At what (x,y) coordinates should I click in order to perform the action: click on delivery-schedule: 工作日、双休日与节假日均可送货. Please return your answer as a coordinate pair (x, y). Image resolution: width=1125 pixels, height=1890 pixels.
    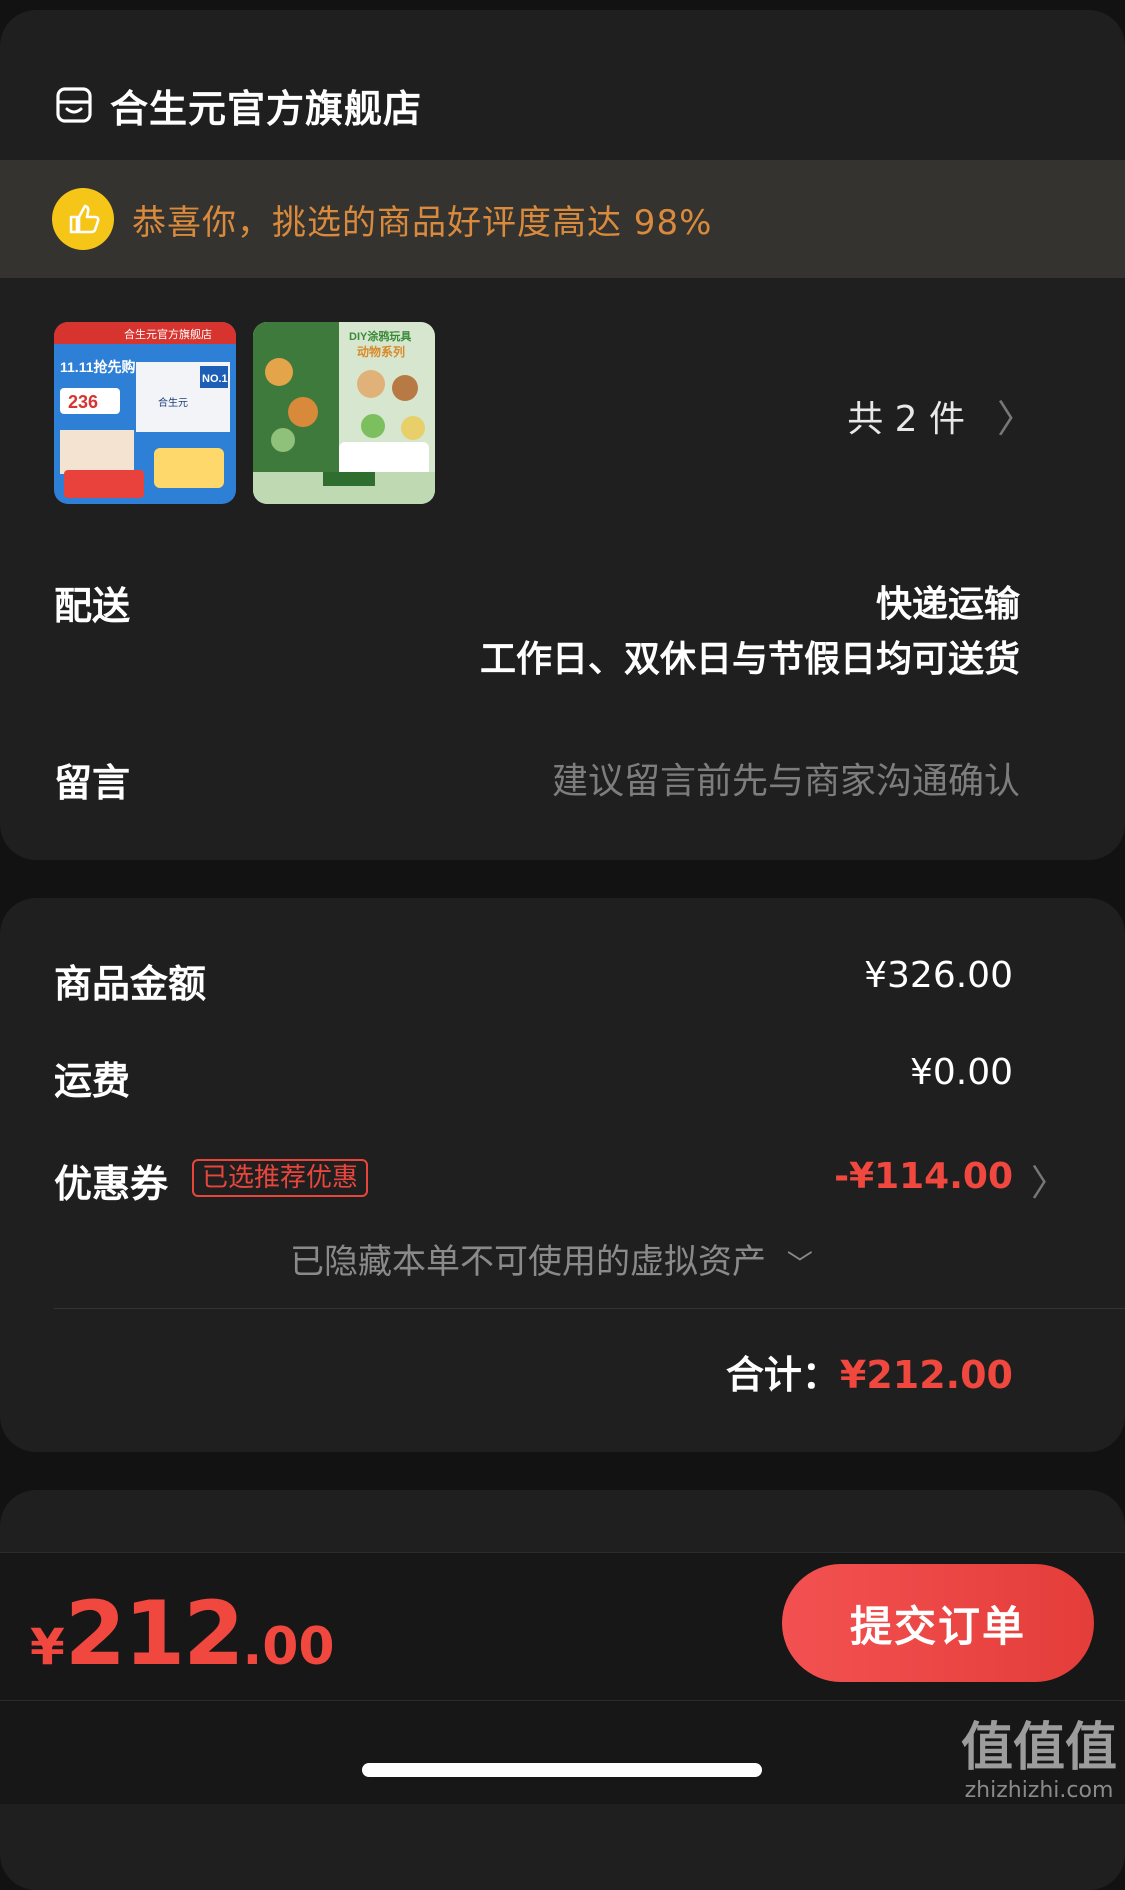
    Looking at the image, I should click on (750, 656).